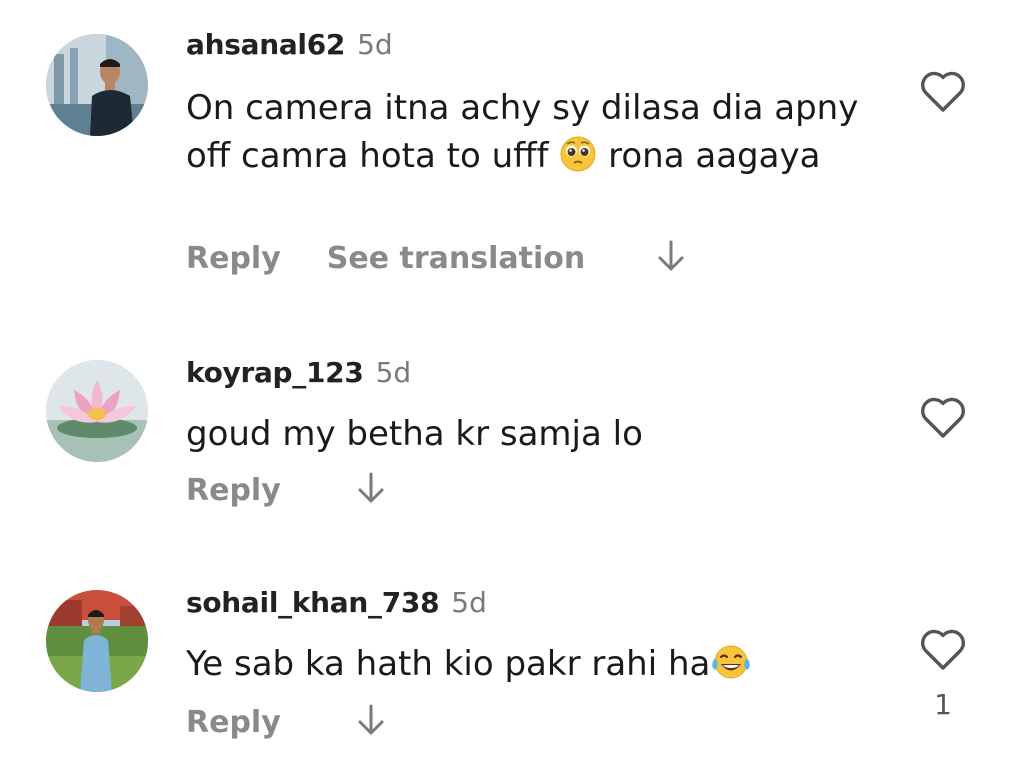  I want to click on comment-text: goud my betha kr samja lo, so click(531, 434).